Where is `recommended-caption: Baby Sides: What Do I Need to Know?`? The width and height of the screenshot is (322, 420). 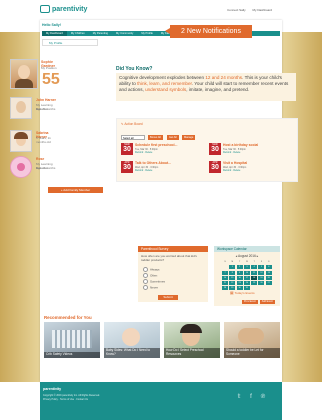
recommended-caption: Baby Sides: What Do I Need to Know? is located at coordinates (132, 353).